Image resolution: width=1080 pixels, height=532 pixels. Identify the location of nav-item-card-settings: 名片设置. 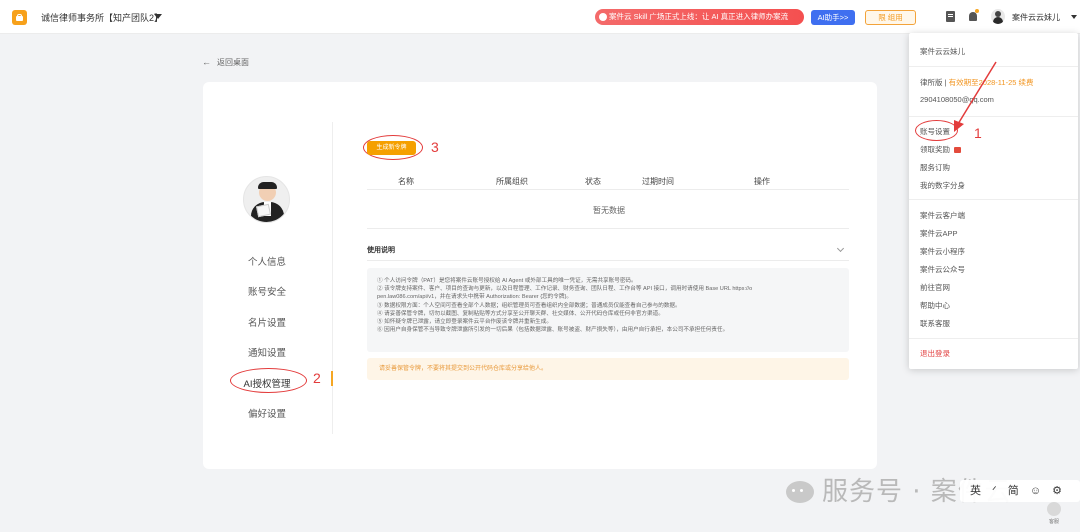
(267, 322).